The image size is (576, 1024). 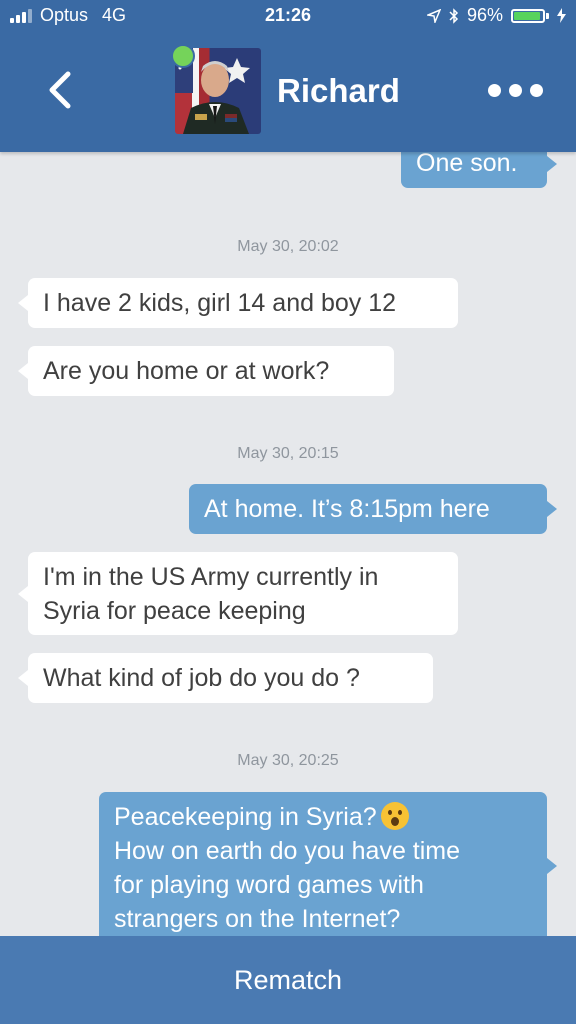 I want to click on message-text-line: strangers on the Internet?, so click(x=257, y=919).